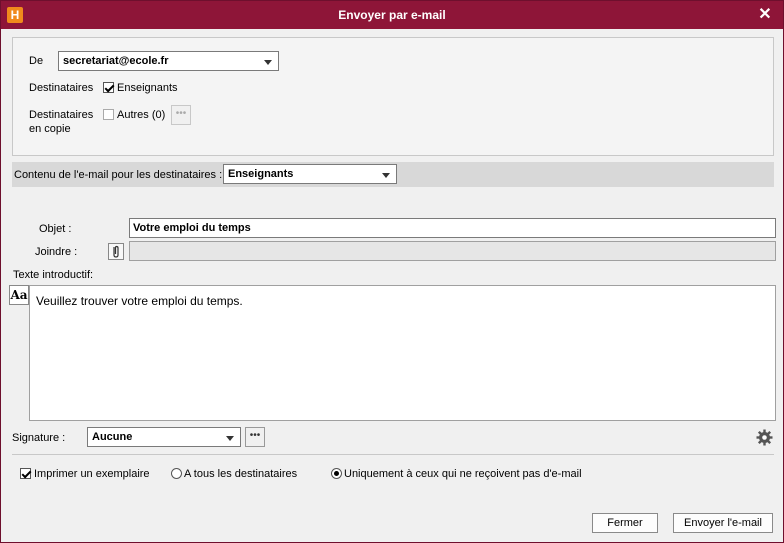  I want to click on sender-label: De, so click(36, 61).